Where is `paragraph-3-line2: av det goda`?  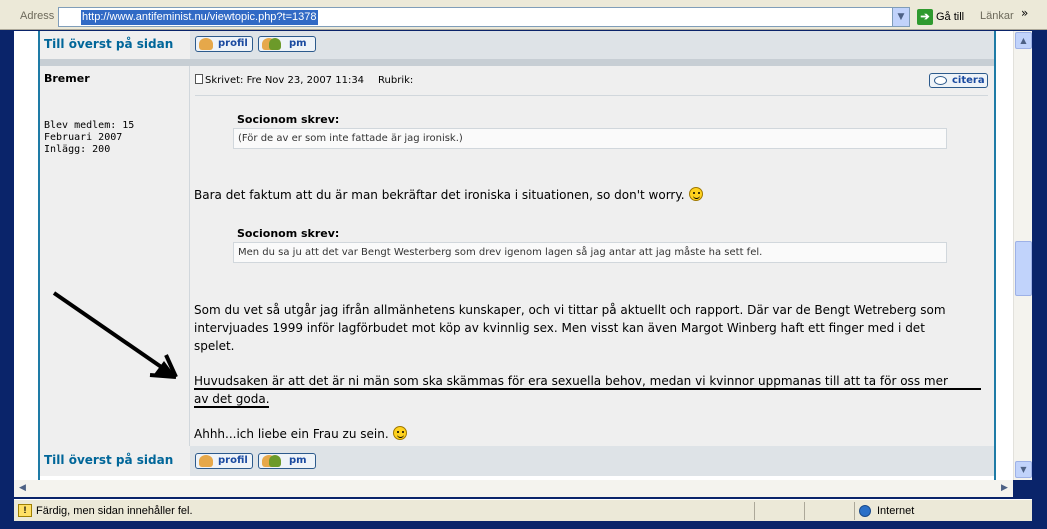 paragraph-3-line2: av det goda is located at coordinates (230, 399).